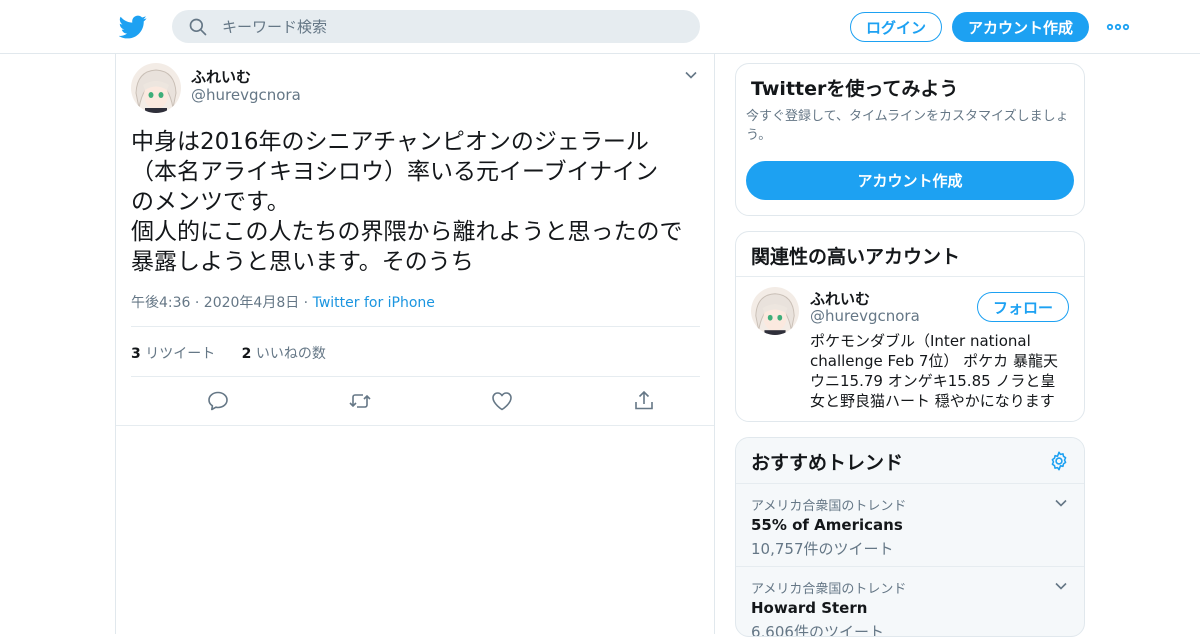 The height and width of the screenshot is (637, 1200). Describe the element at coordinates (360, 401) in the screenshot. I see `retweet-icon` at that location.